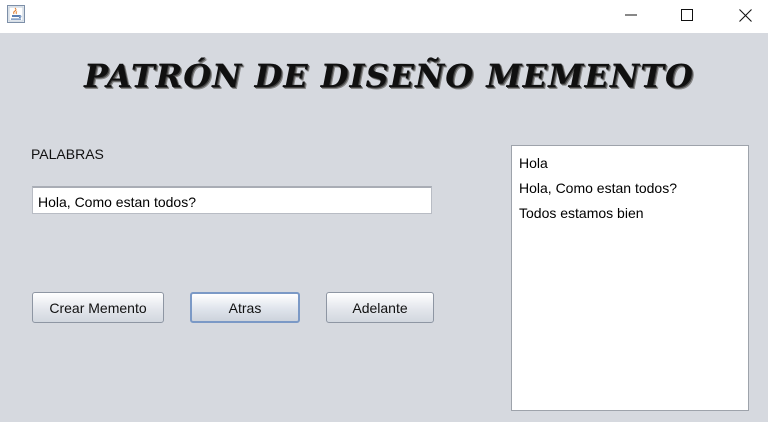 The height and width of the screenshot is (422, 768). Describe the element at coordinates (384, 16) in the screenshot. I see `window-titlebar` at that location.